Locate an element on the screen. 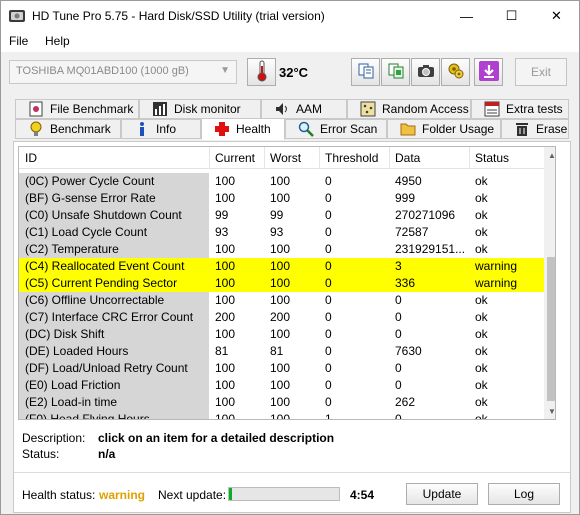 This screenshot has height=515, width=580. maximize-icon: ☐ is located at coordinates (511, 15).